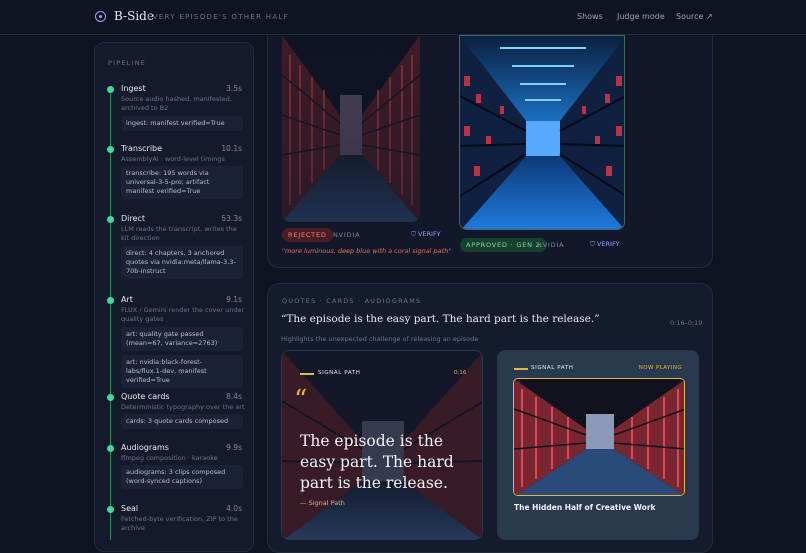 The height and width of the screenshot is (553, 806). Describe the element at coordinates (542, 132) in the screenshot. I see `approved-cover-image` at that location.